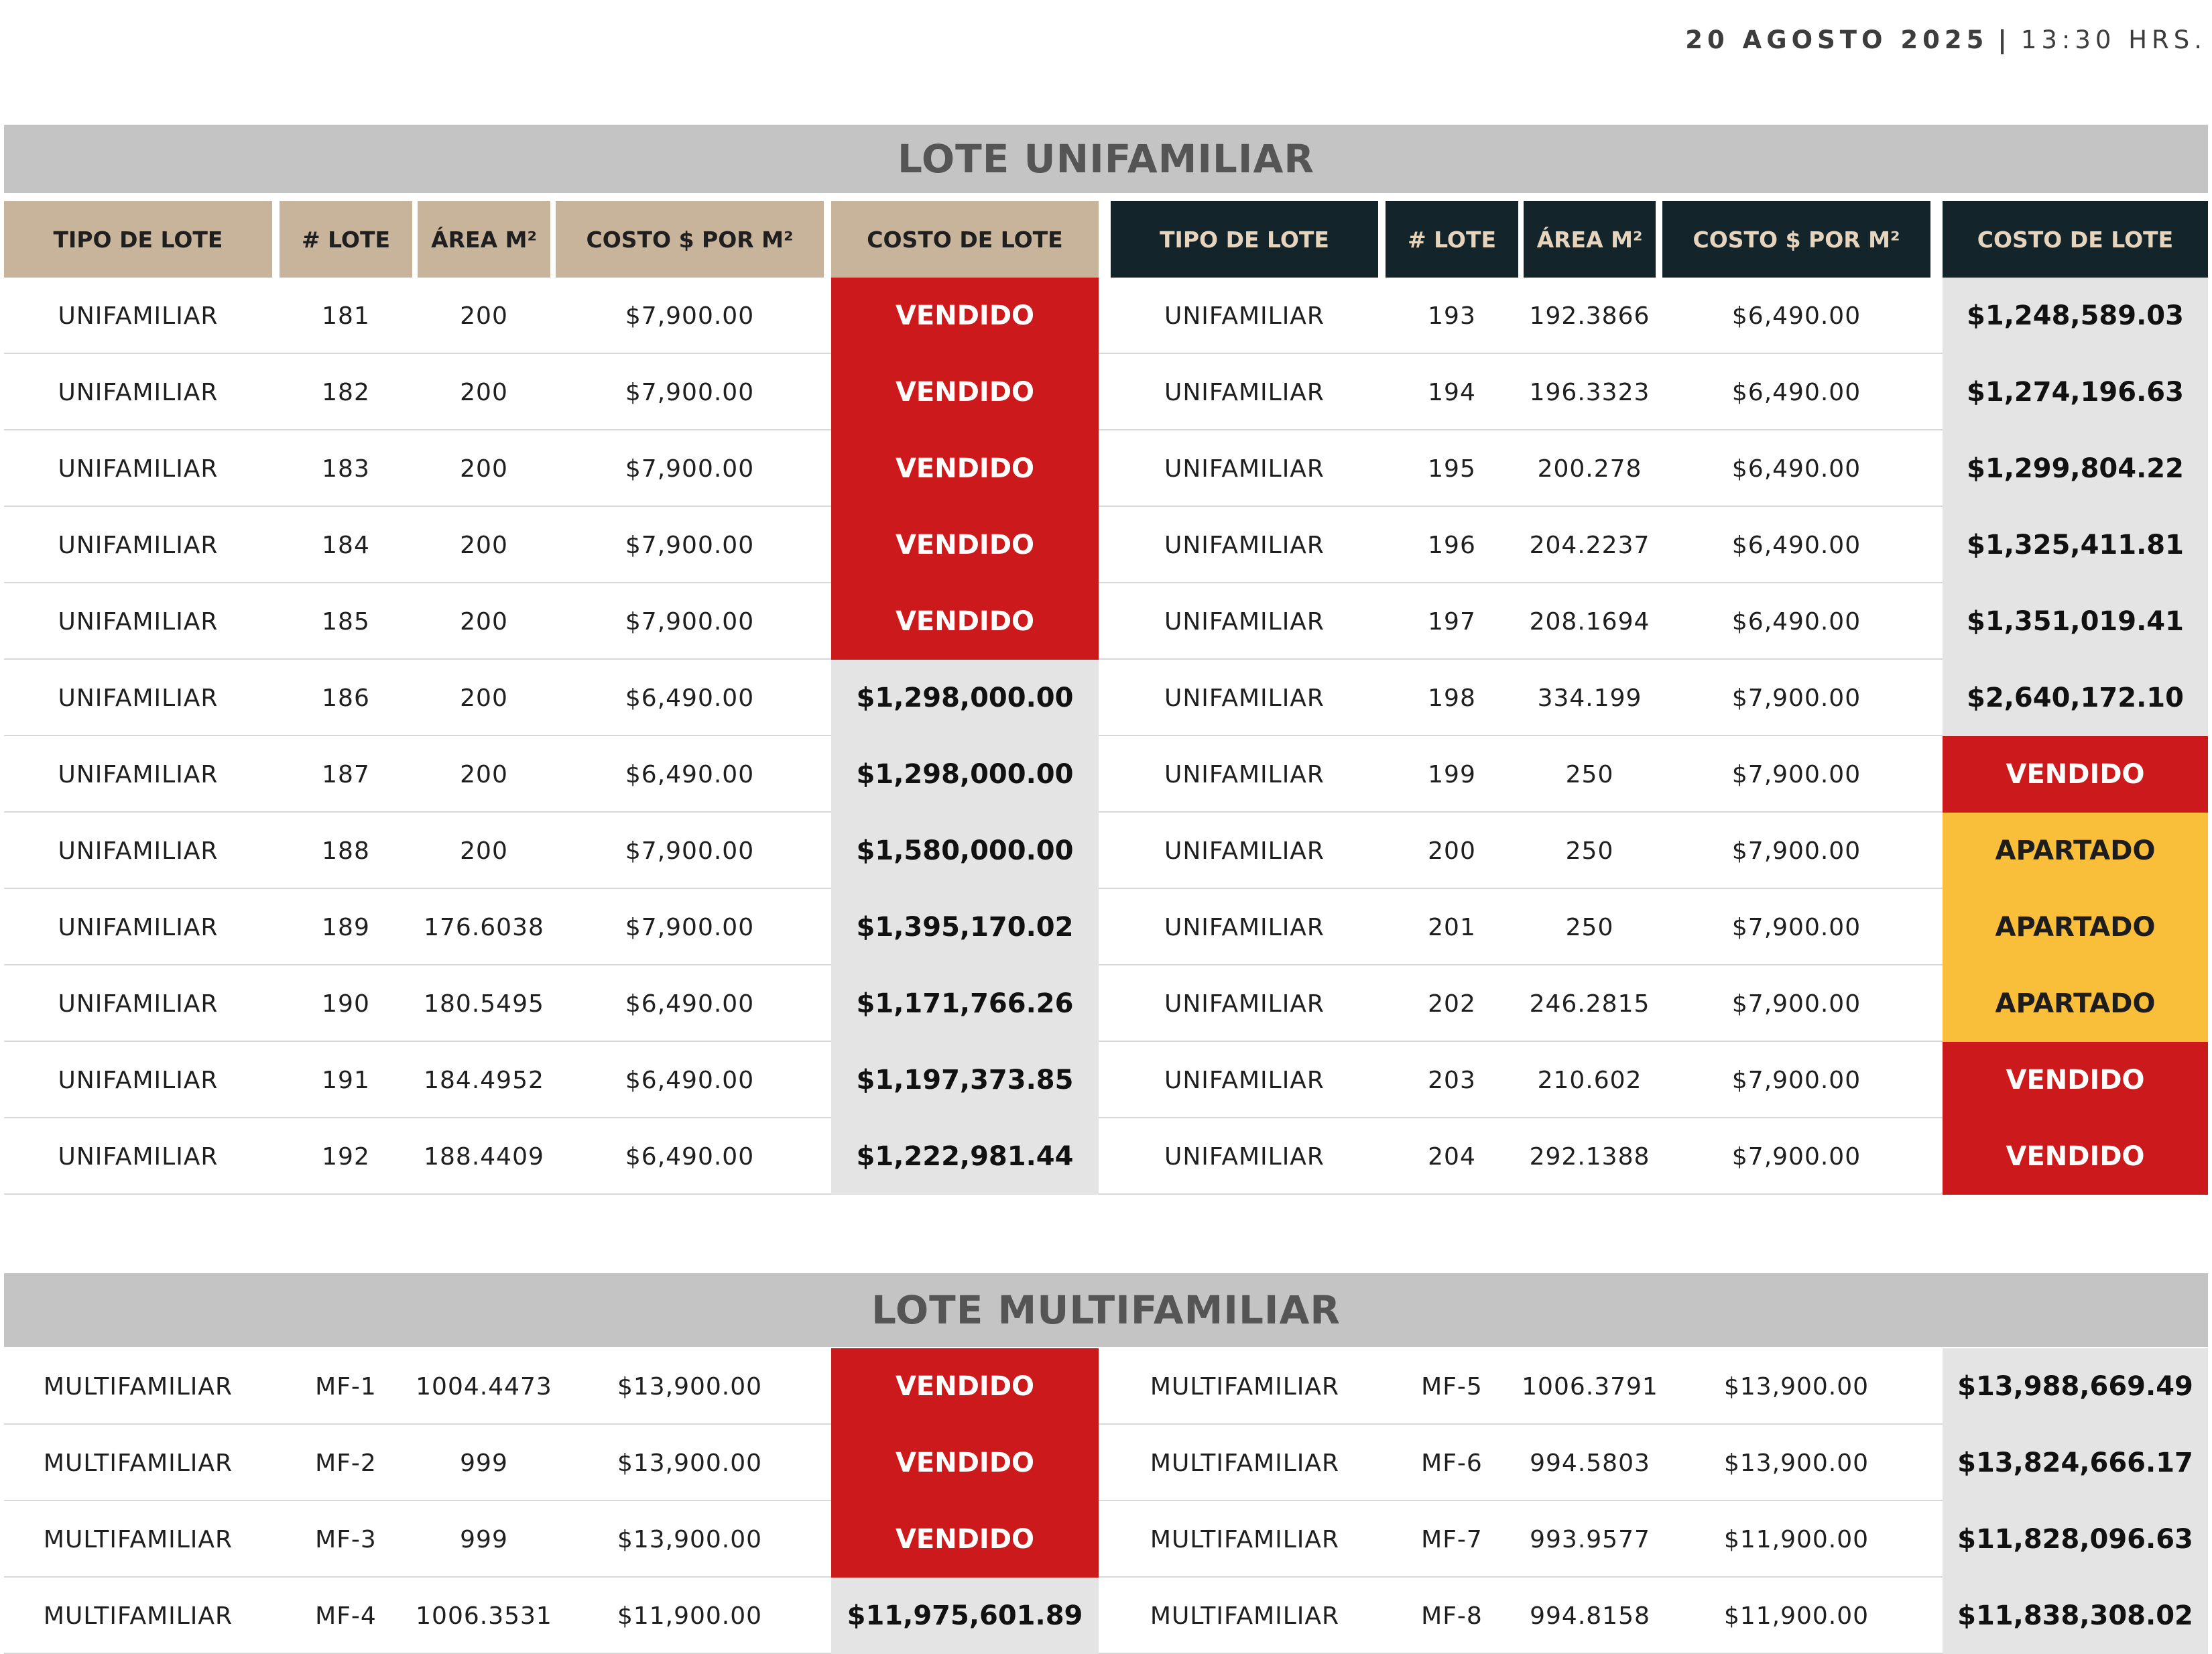  What do you see at coordinates (1589, 316) in the screenshot?
I see `cell-area: 192.3866` at bounding box center [1589, 316].